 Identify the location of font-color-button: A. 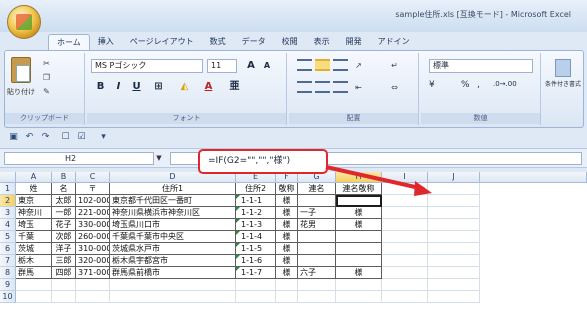
(208, 87).